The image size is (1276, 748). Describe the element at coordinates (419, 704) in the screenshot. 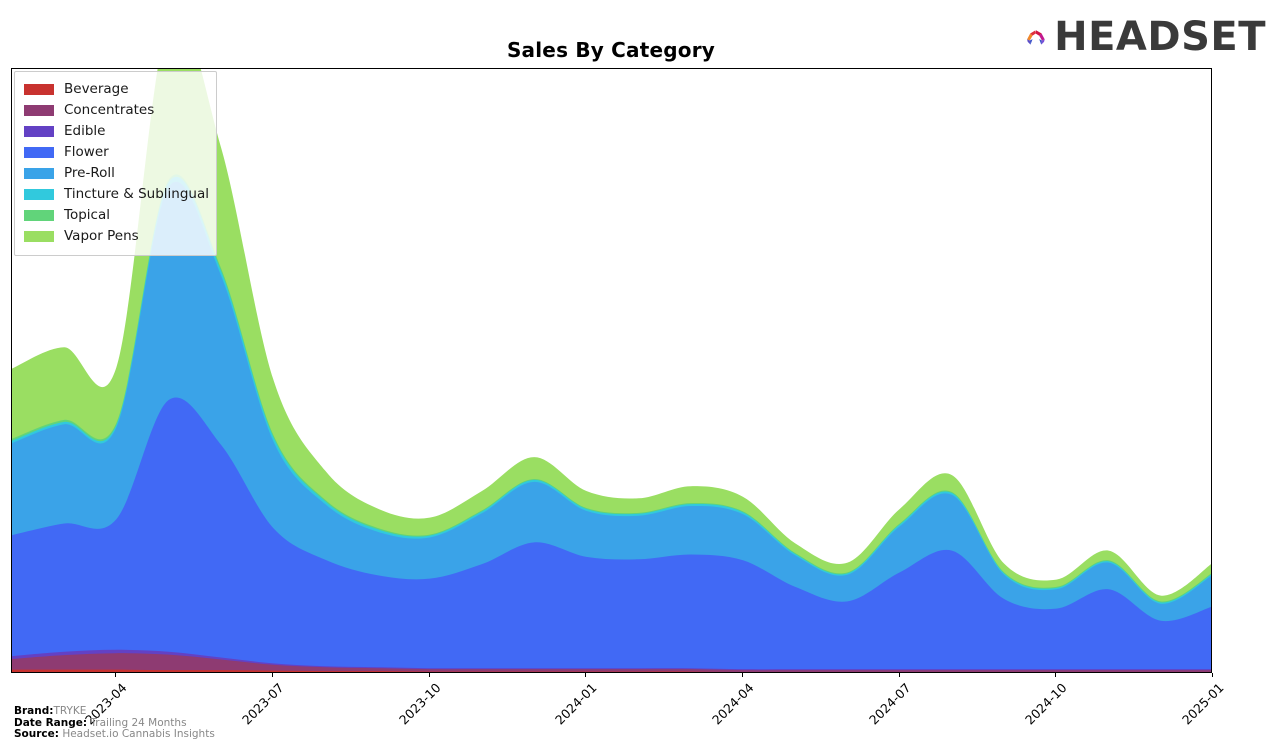

I see `x-tick-label: 2023-10` at that location.